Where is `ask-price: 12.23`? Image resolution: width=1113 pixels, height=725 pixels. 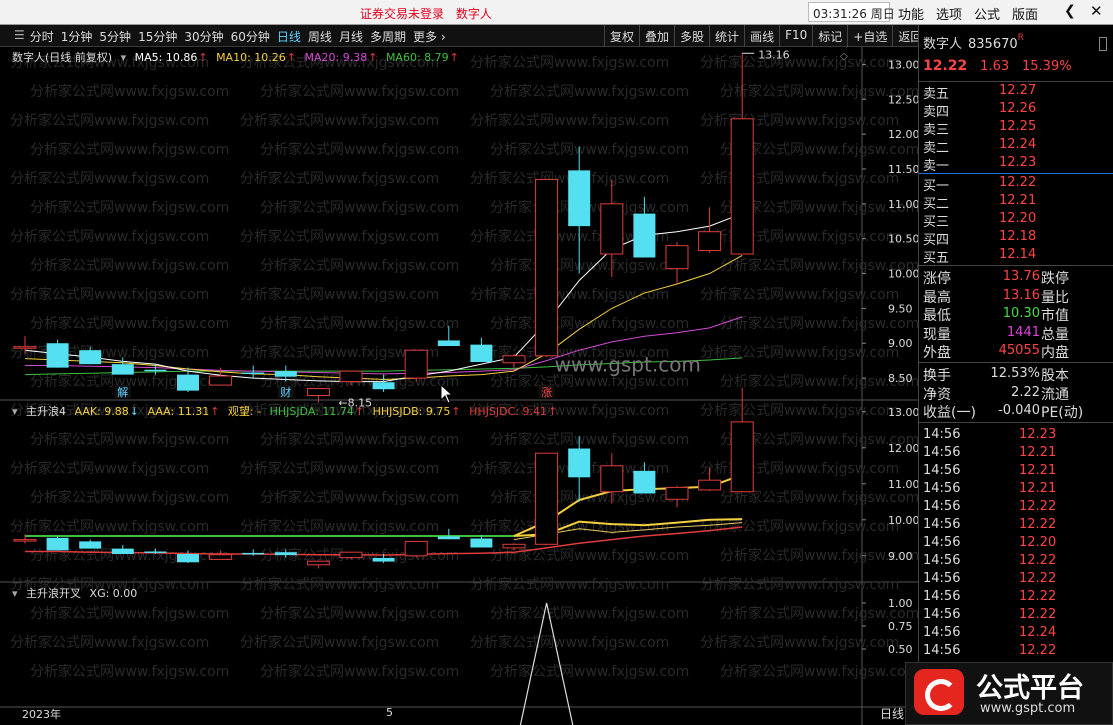 ask-price: 12.23 is located at coordinates (1018, 162).